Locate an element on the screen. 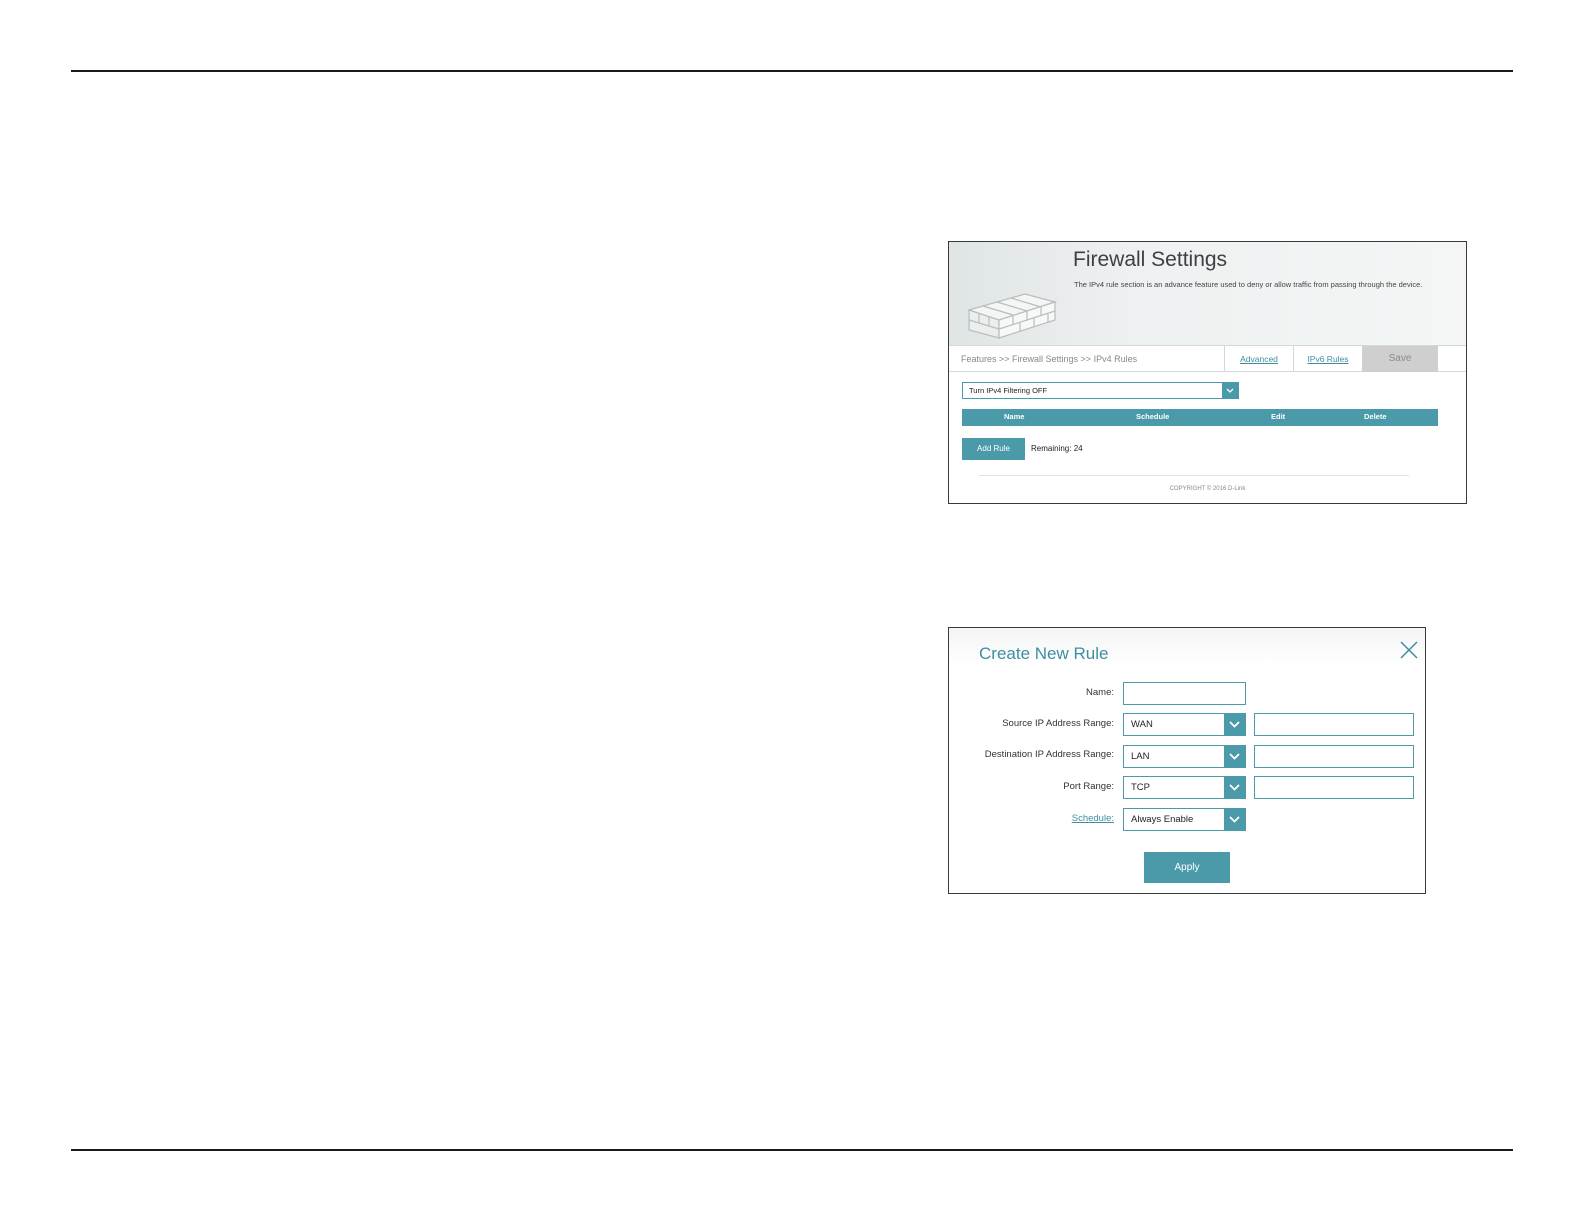 The image size is (1585, 1225). schedule-select: Always Enable is located at coordinates (1184, 819).